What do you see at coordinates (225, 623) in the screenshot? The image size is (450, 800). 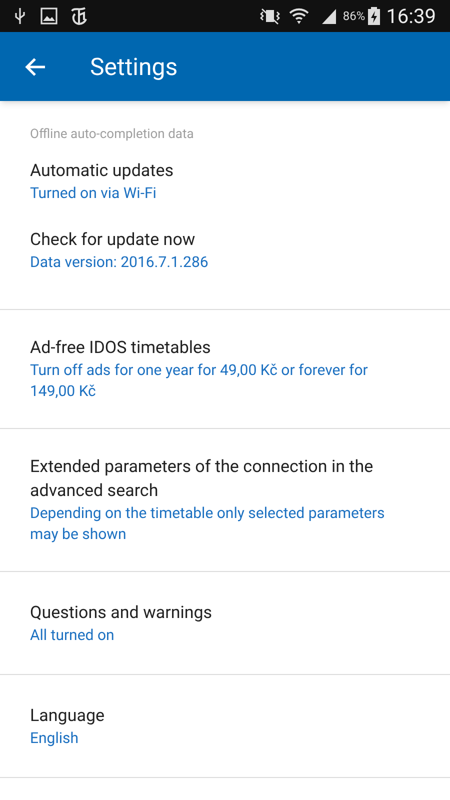 I see `preference-item: Questions and warnings All turned on` at bounding box center [225, 623].